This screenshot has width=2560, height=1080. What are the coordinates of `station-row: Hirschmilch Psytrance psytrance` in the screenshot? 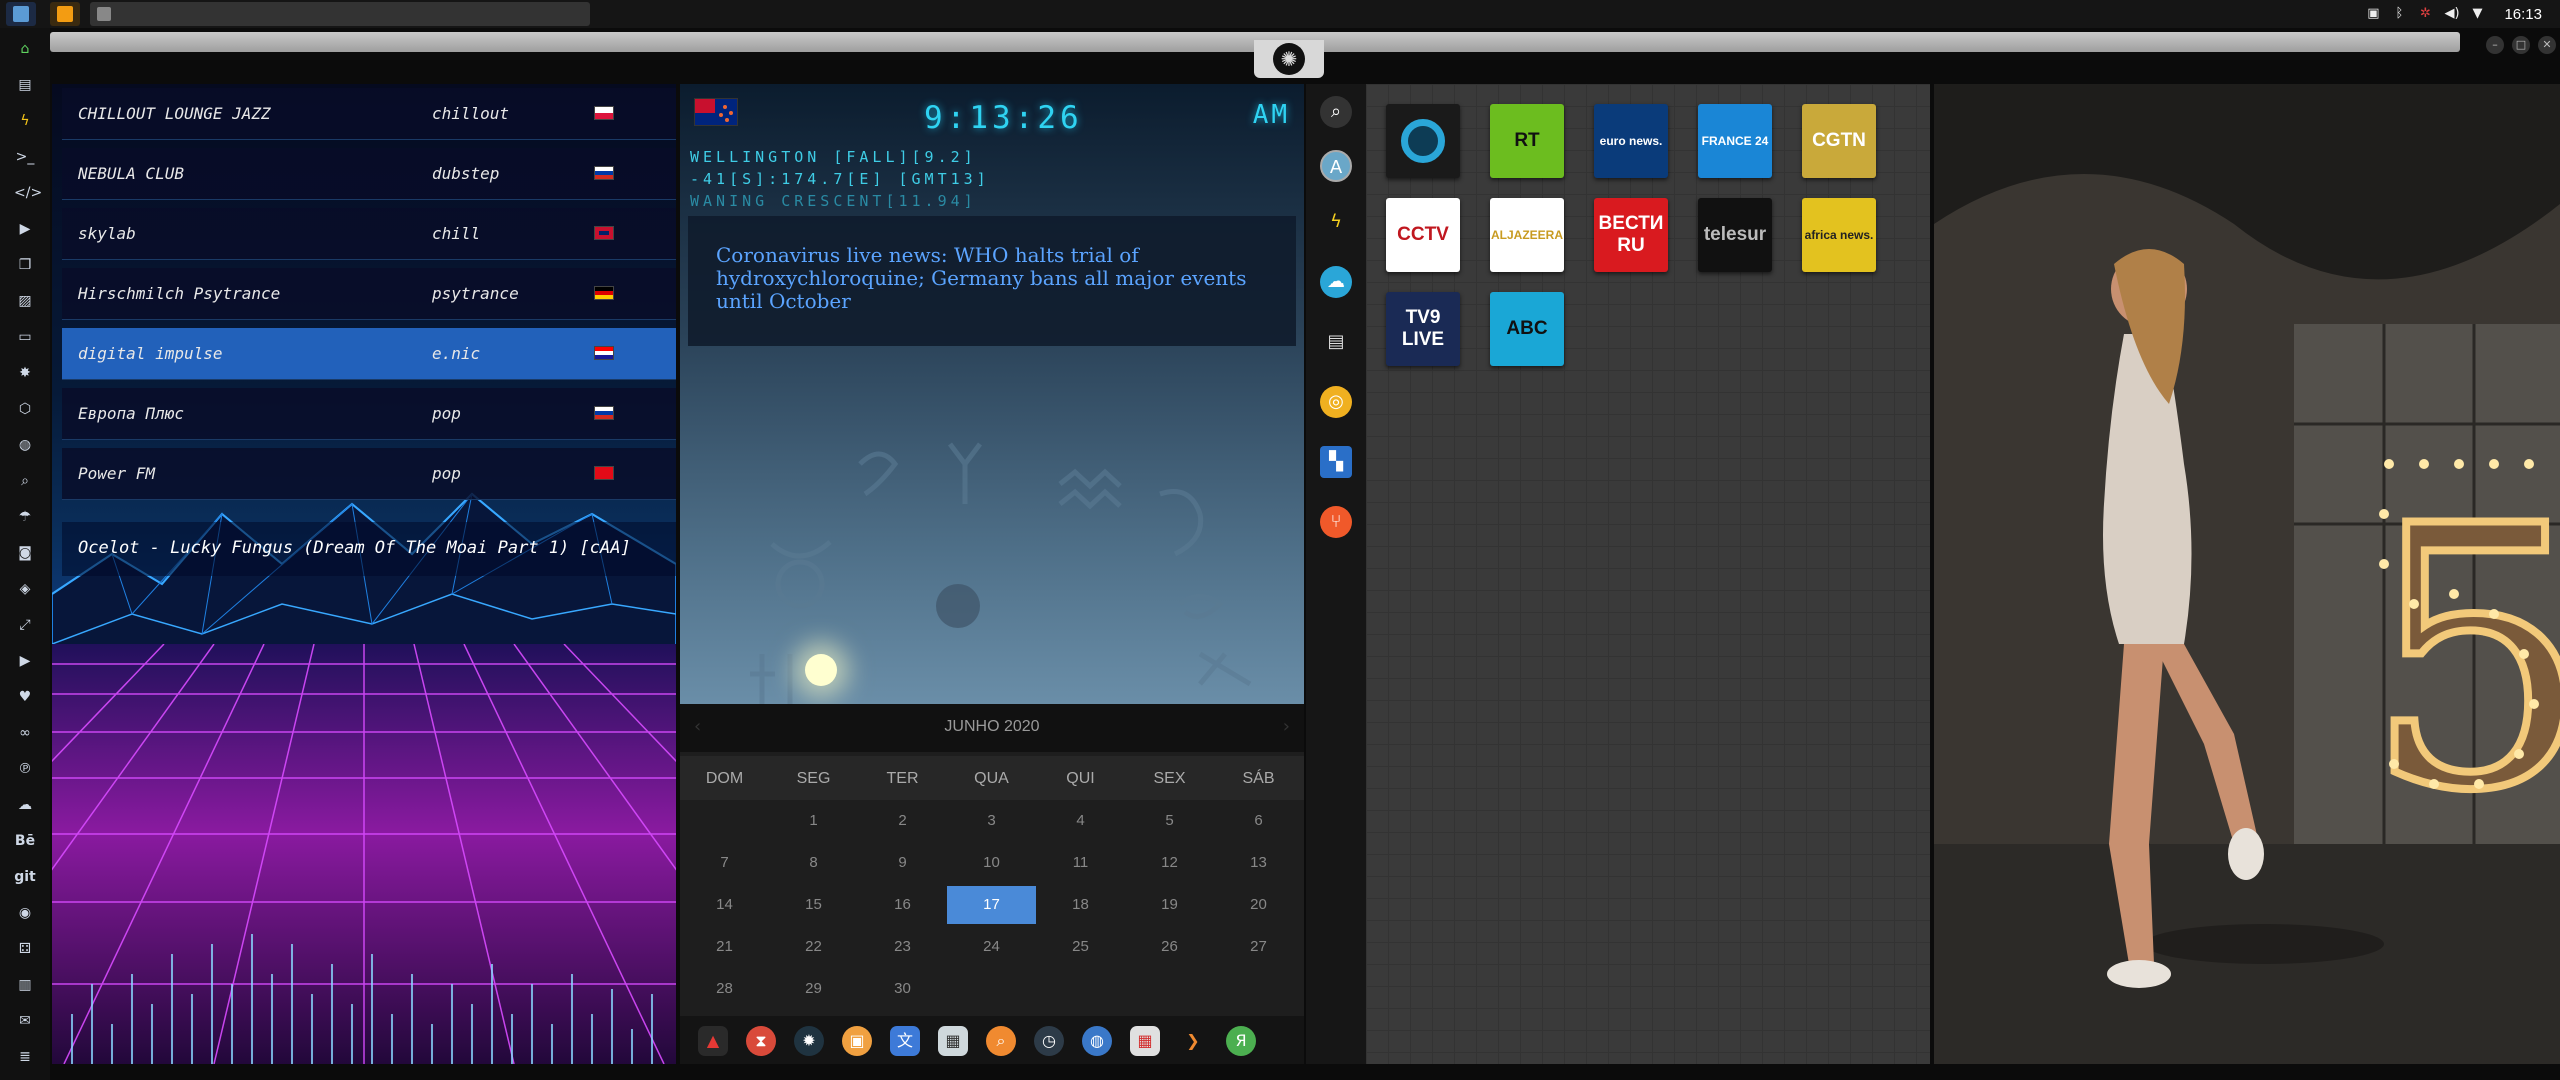 It's located at (369, 294).